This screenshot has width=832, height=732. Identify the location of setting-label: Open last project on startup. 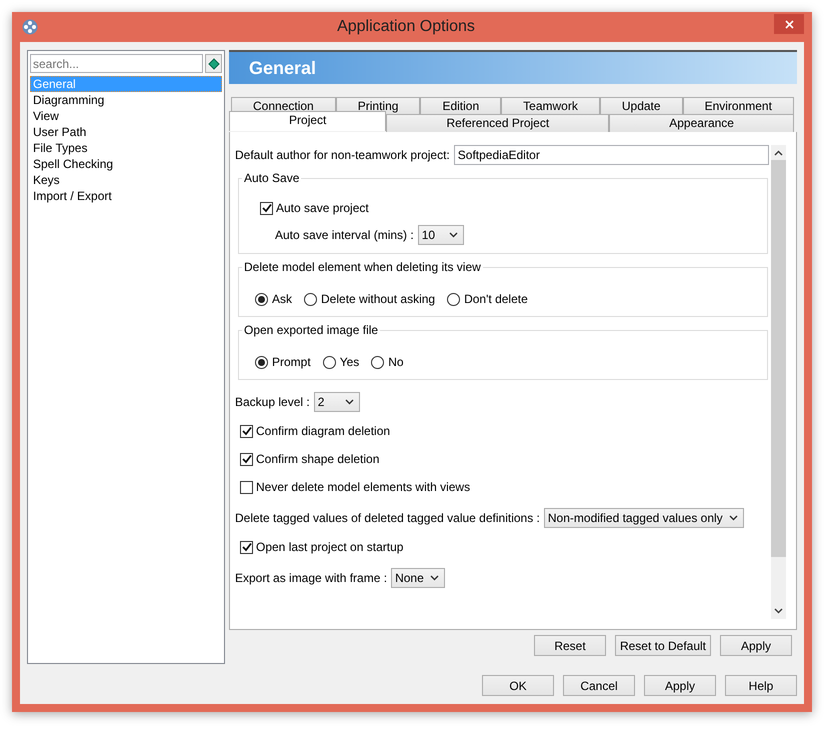
(330, 547).